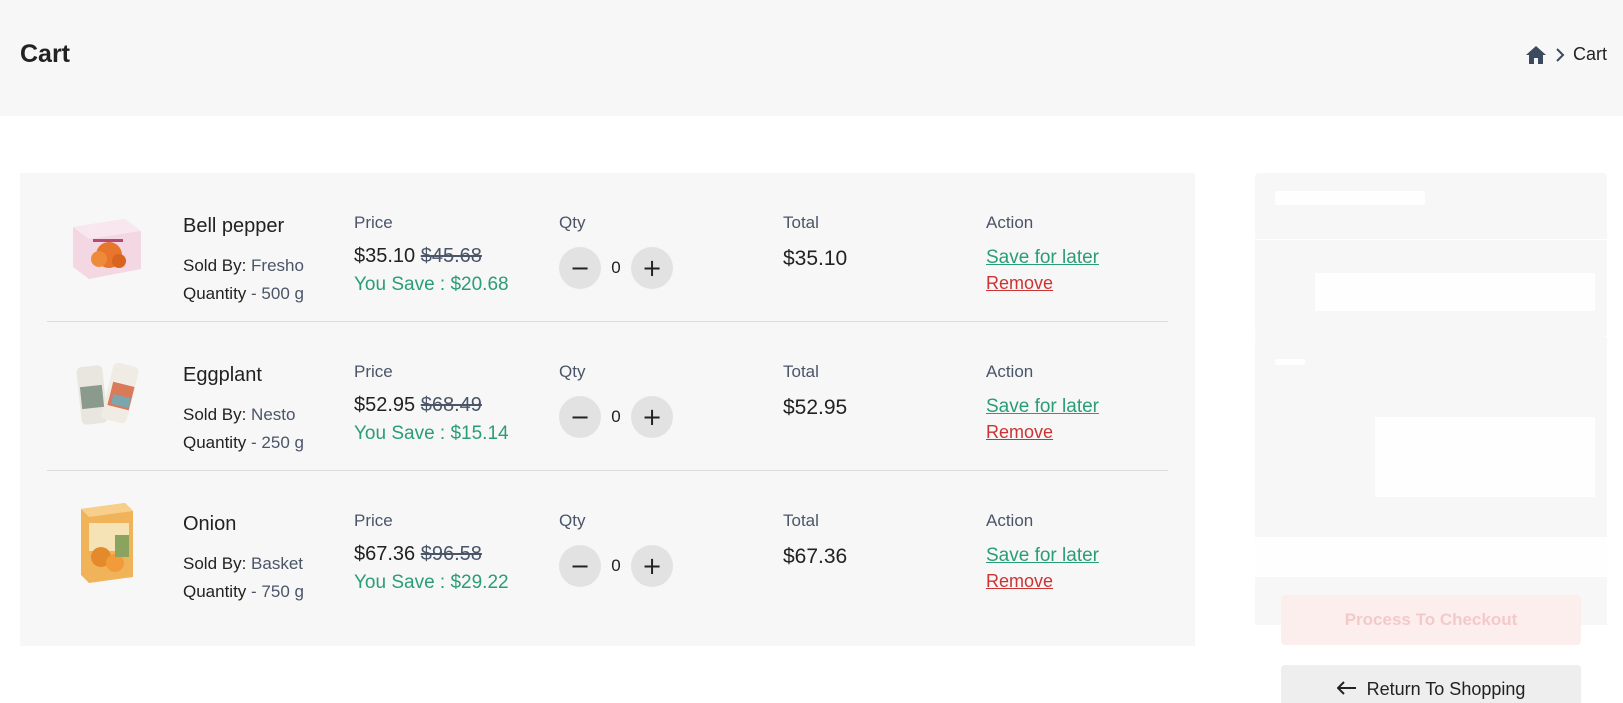  What do you see at coordinates (1566, 54) in the screenshot?
I see `breadcrumb: Cart` at bounding box center [1566, 54].